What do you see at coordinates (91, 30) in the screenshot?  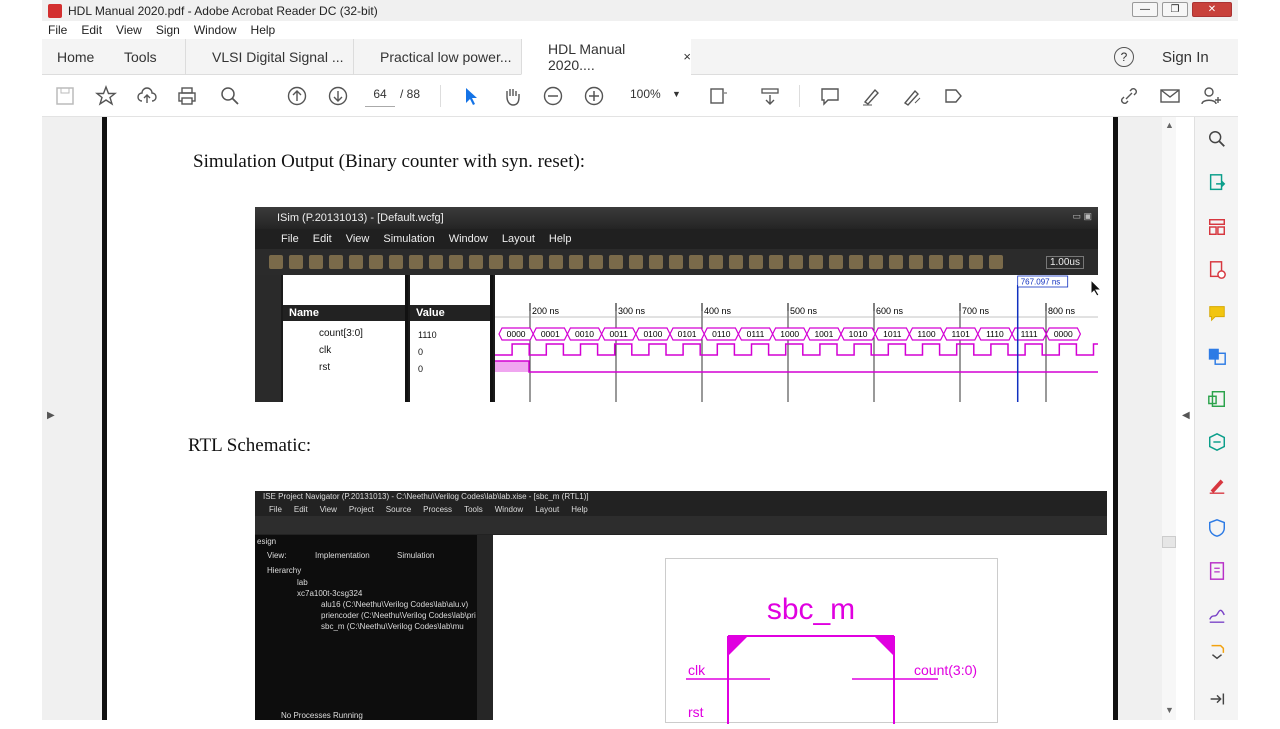 I see `menu-edit: Edit` at bounding box center [91, 30].